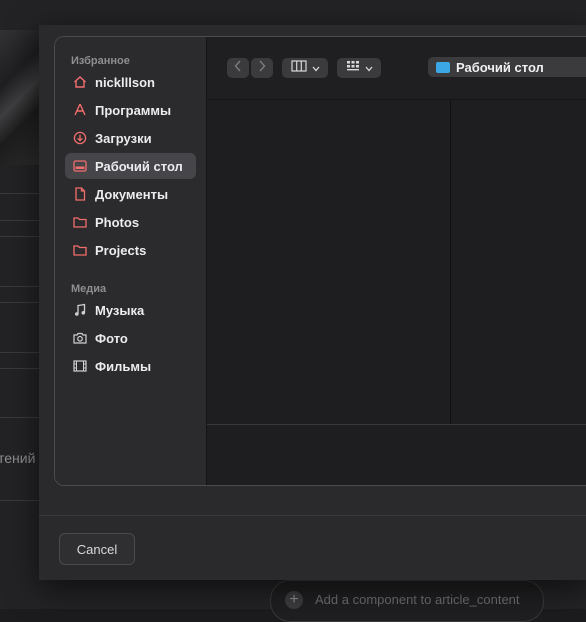 This screenshot has width=586, height=622. I want to click on sidebar-item-projects: Projects, so click(130, 250).